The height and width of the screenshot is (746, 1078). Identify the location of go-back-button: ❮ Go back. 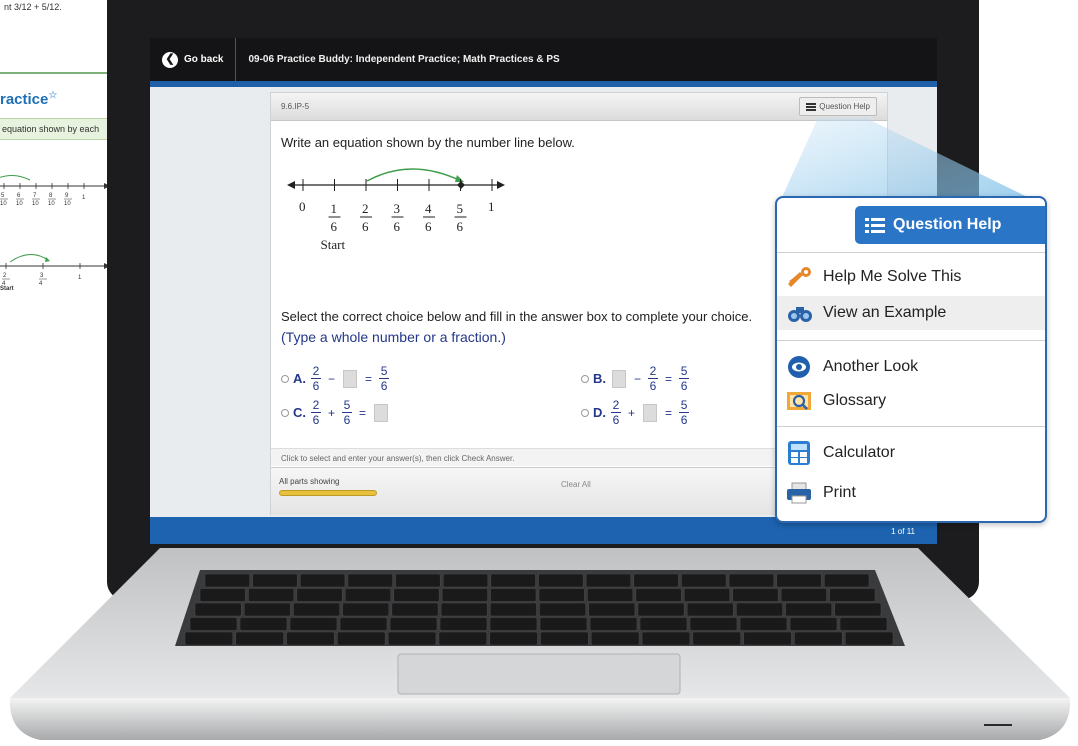
(193, 59).